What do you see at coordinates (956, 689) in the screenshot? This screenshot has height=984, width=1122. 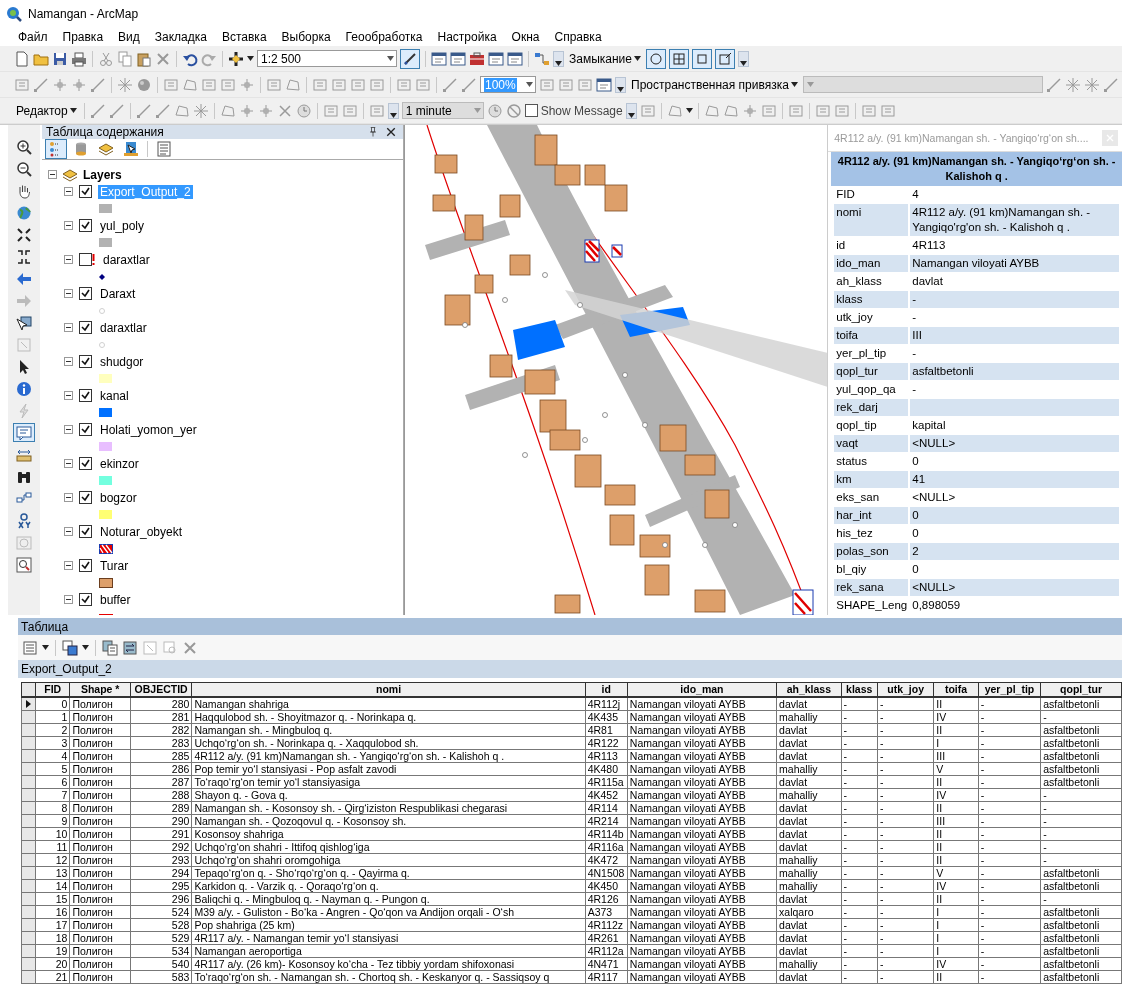 I see `column-header: toifa` at bounding box center [956, 689].